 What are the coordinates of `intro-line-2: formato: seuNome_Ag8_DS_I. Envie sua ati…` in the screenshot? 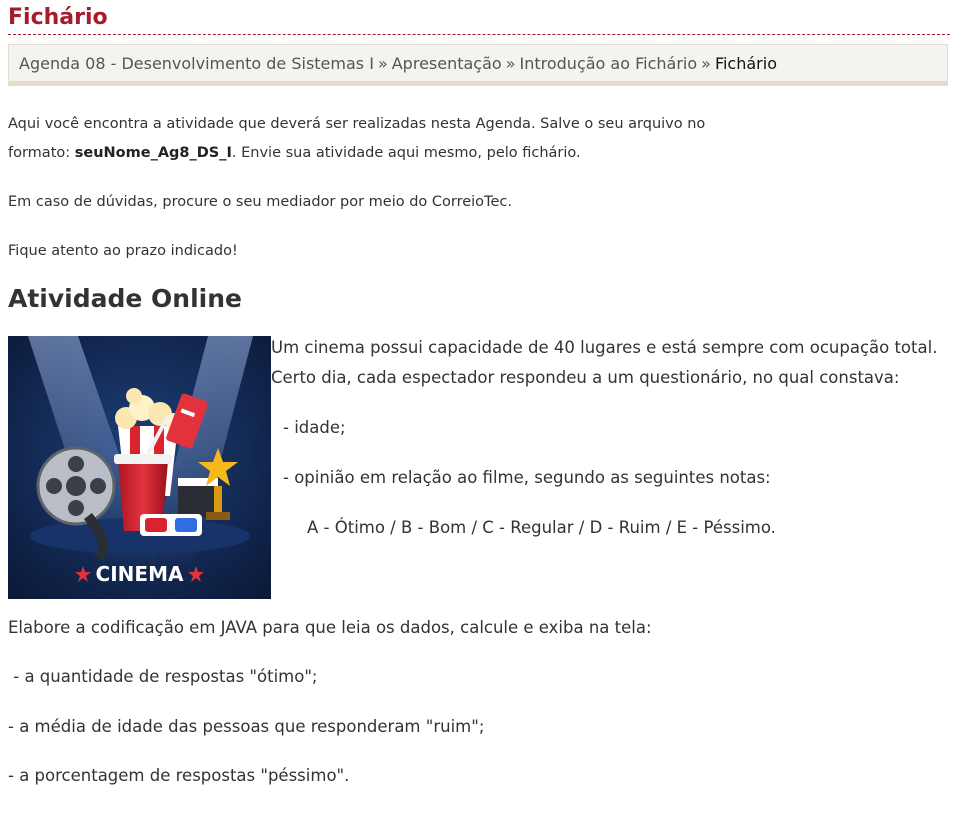 It's located at (294, 153).